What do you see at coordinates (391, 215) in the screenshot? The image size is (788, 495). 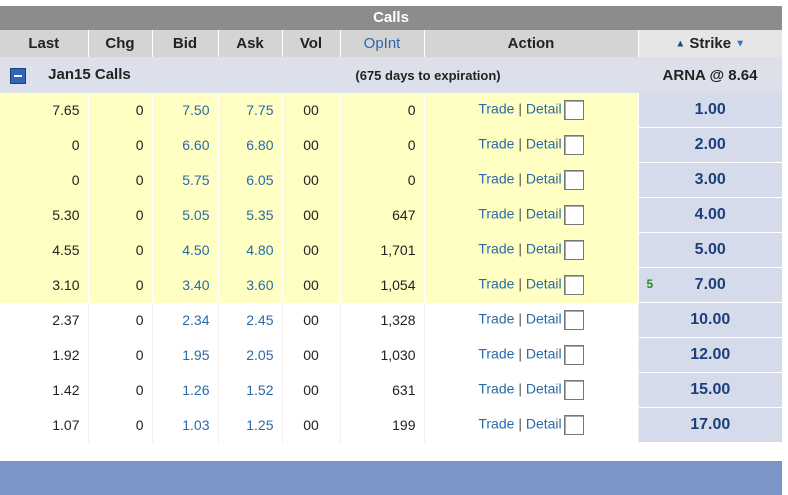 I see `option-row: 5.30 0 5.05 5.35 00 647 Trade | Detail 4.00` at bounding box center [391, 215].